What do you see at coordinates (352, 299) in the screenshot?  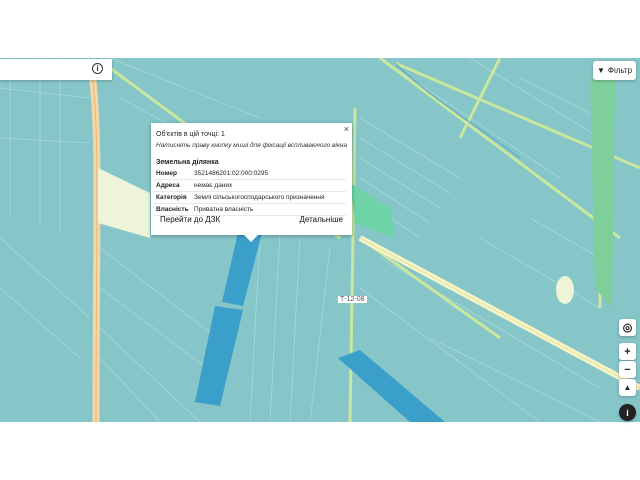 I see `road-label: Т-12-08` at bounding box center [352, 299].